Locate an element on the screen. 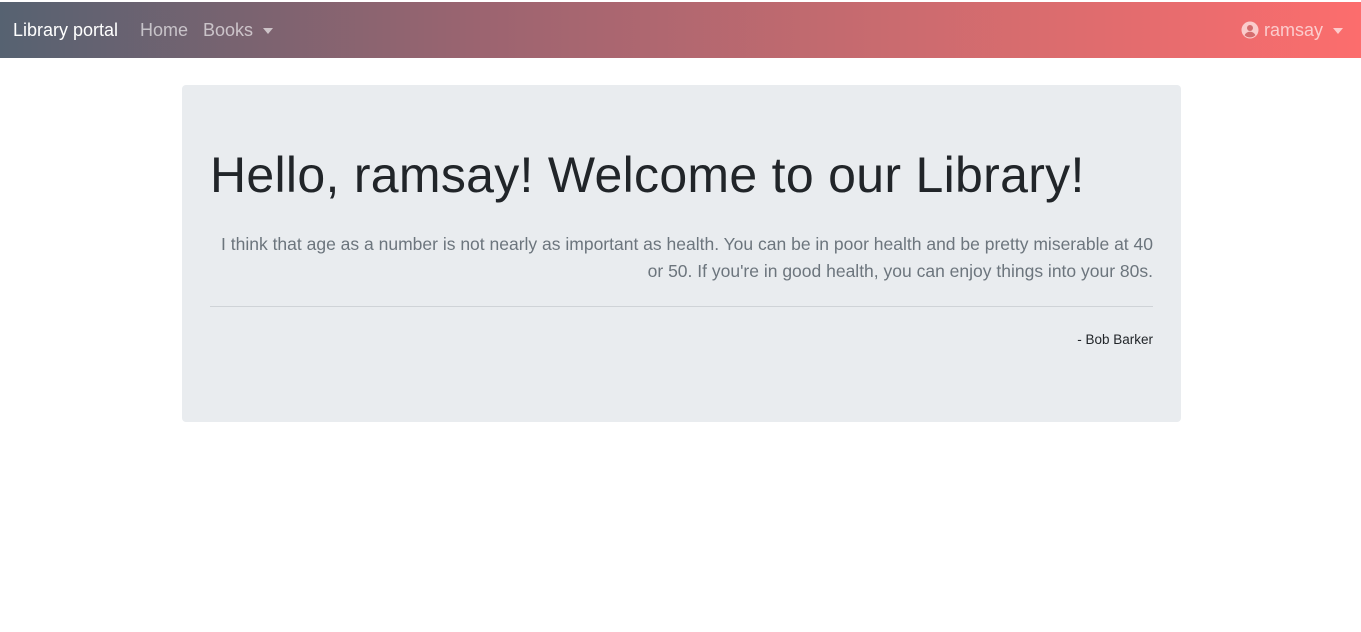  quote-author: - Bob Barker is located at coordinates (1115, 339).